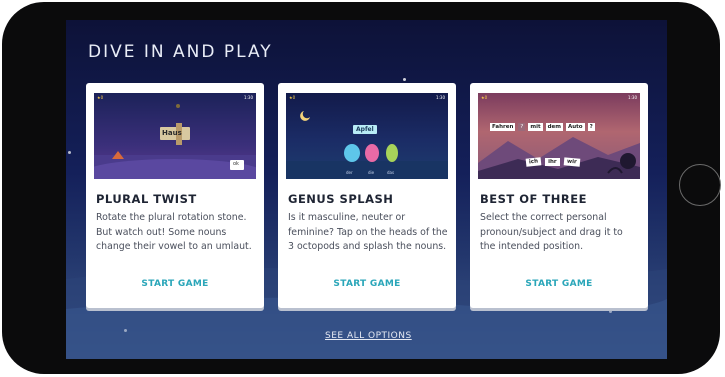 Image resolution: width=725 pixels, height=377 pixels. What do you see at coordinates (522, 127) in the screenshot?
I see `sentence-gap: ?` at bounding box center [522, 127].